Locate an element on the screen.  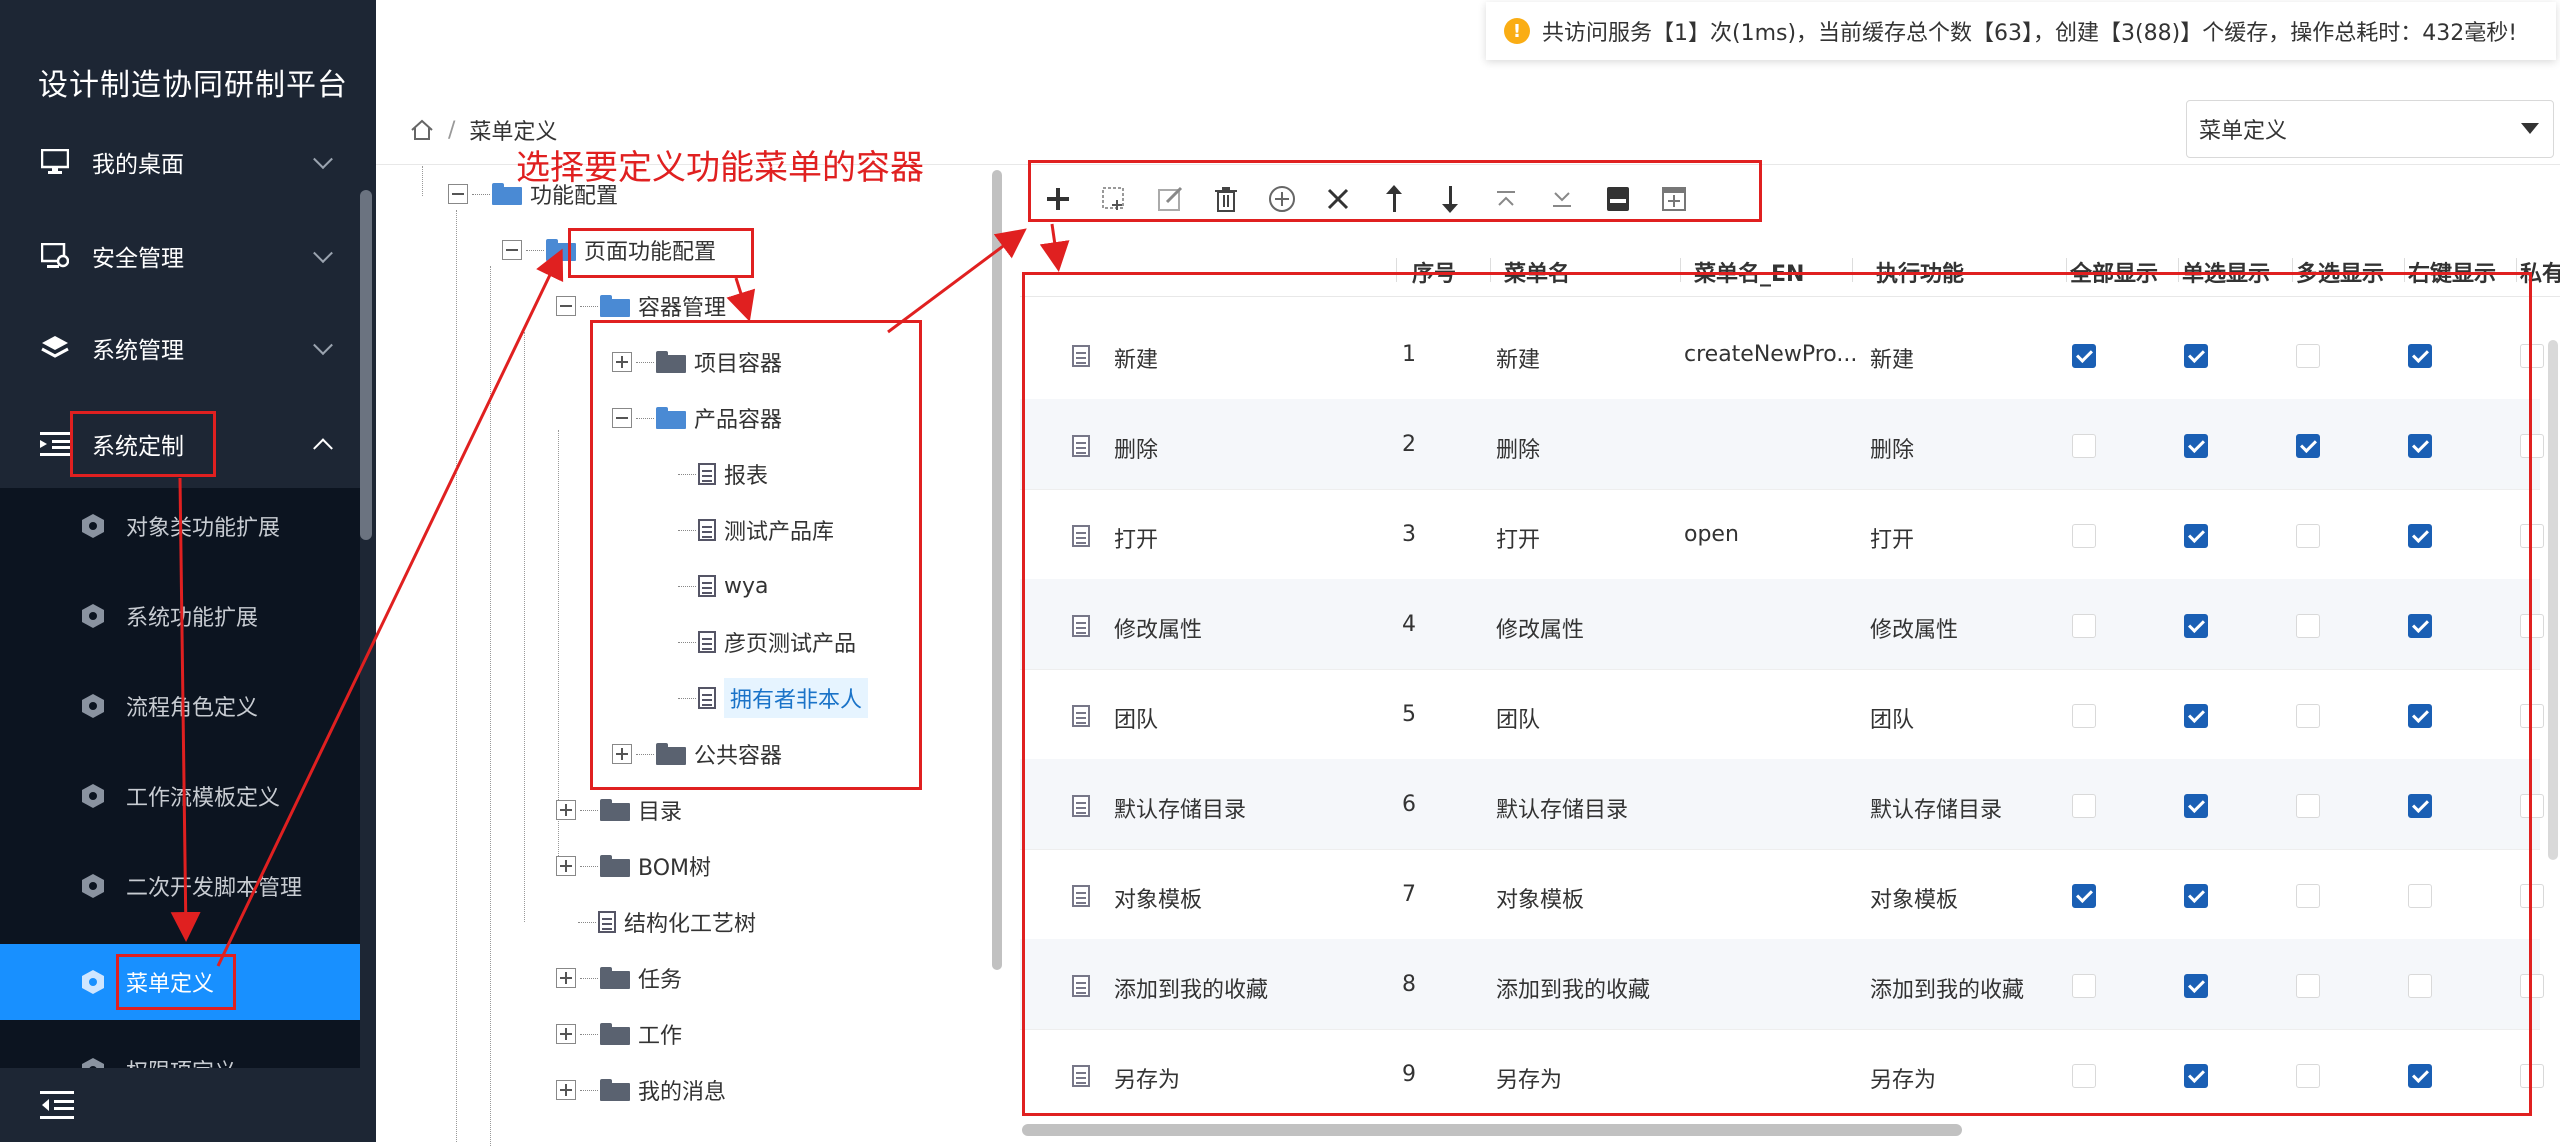
tree-scrollbar is located at coordinates (997, 570).